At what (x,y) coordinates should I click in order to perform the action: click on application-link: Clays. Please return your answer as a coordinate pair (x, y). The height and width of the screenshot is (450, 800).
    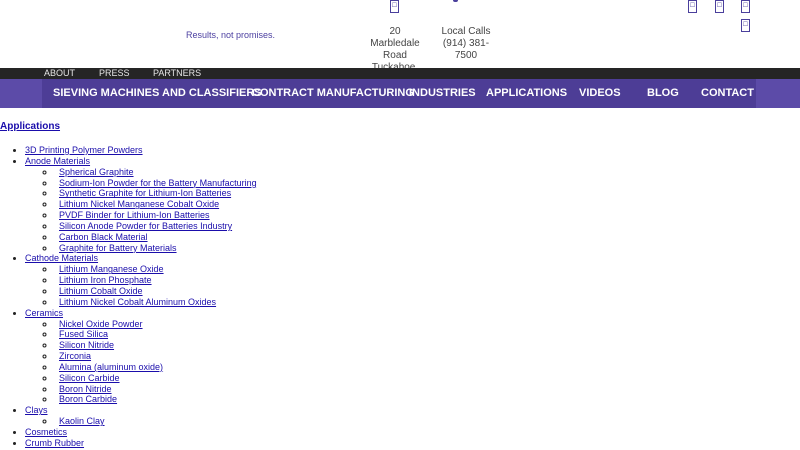
    Looking at the image, I should click on (36, 410).